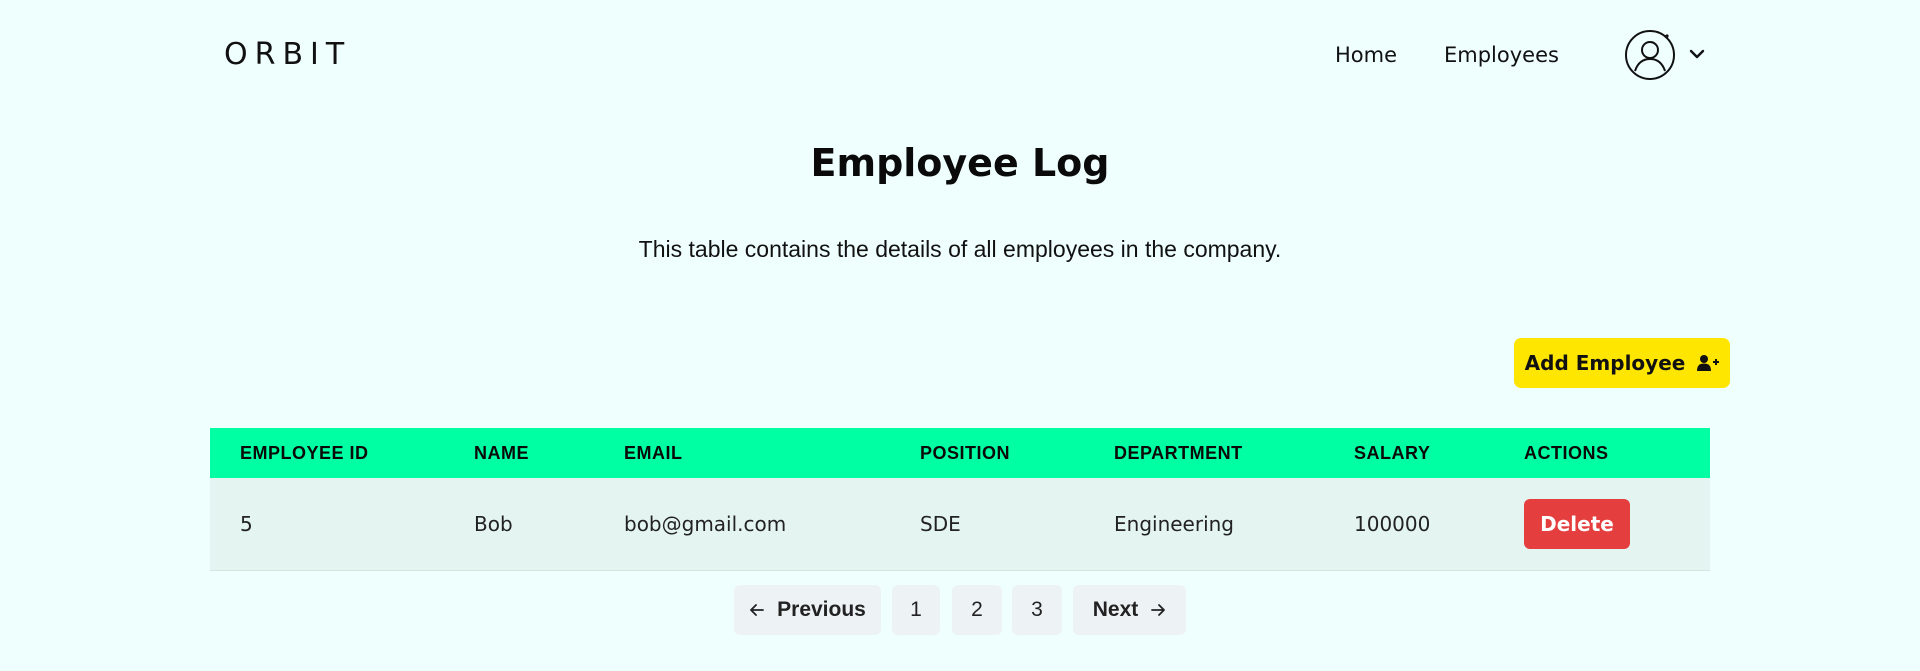 This screenshot has height=671, width=1920. Describe the element at coordinates (821, 609) in the screenshot. I see `previous-label: Previous` at that location.